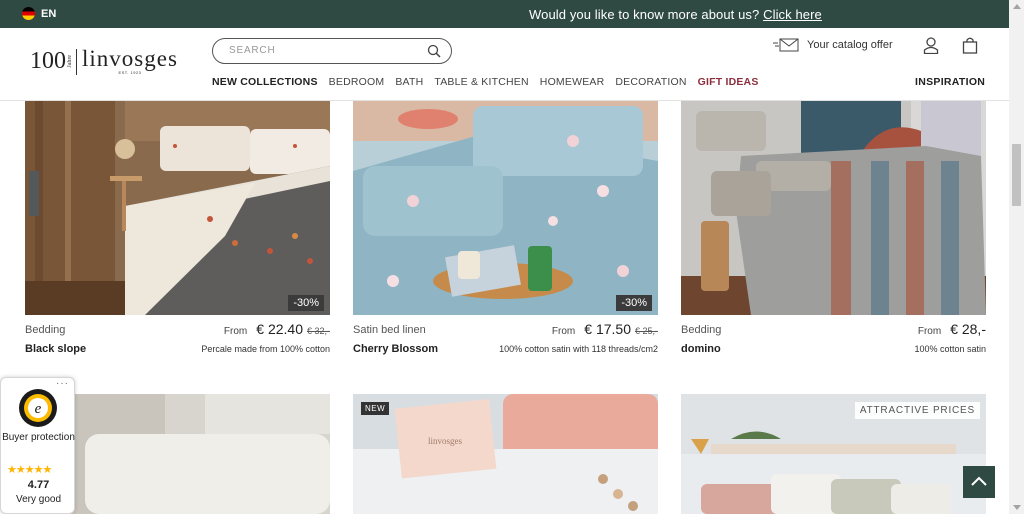 Image resolution: width=1024 pixels, height=514 pixels. I want to click on old-price: € 32,-, so click(318, 331).